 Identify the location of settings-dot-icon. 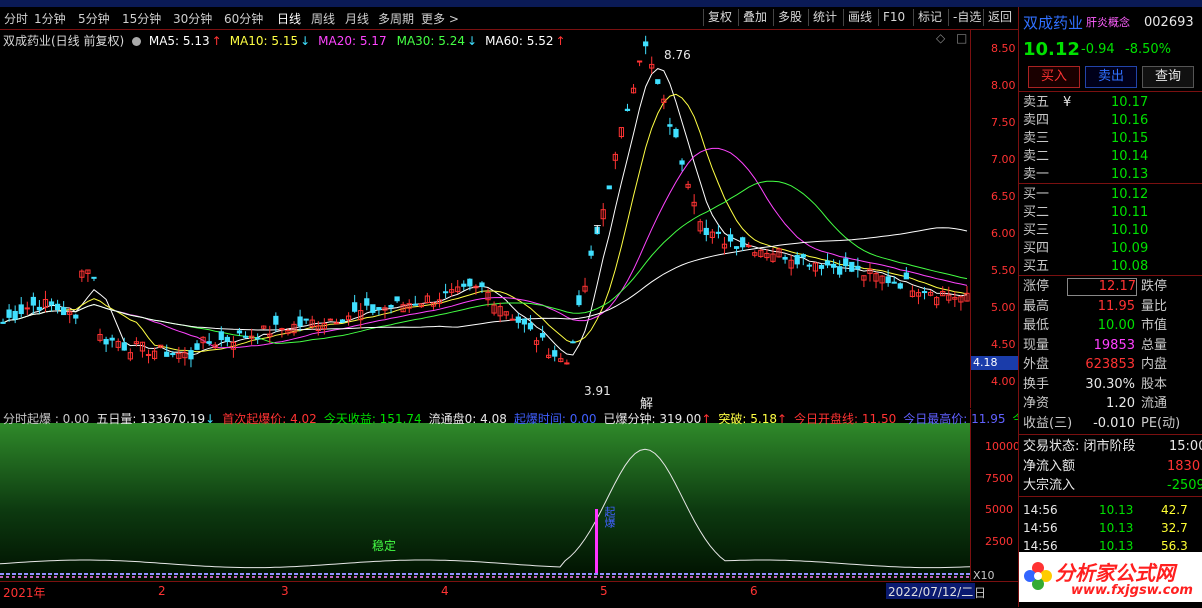
(137, 41).